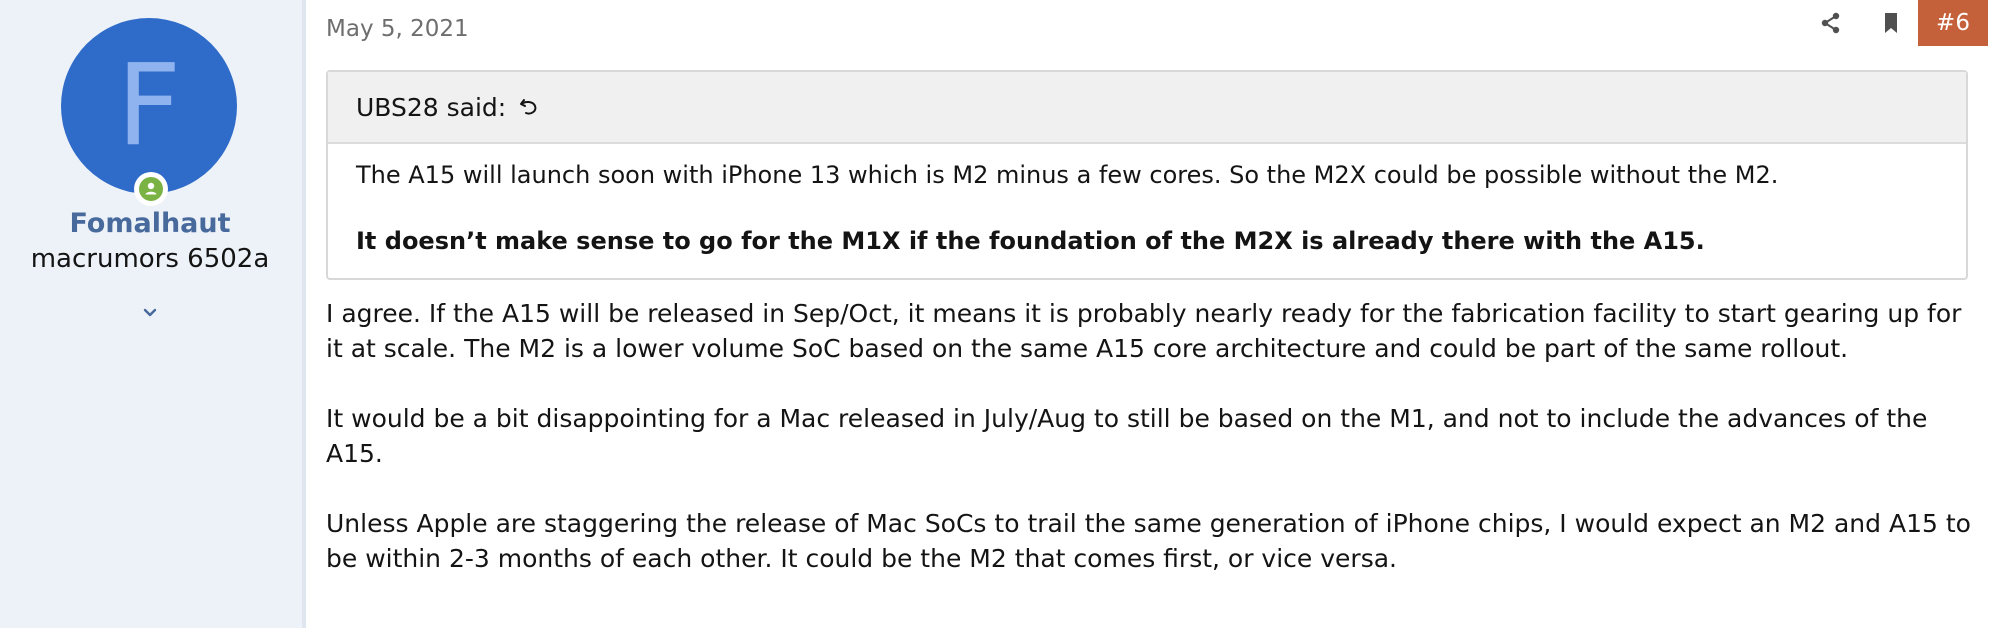 The image size is (2000, 628). What do you see at coordinates (1831, 23) in the screenshot?
I see `share-icon` at bounding box center [1831, 23].